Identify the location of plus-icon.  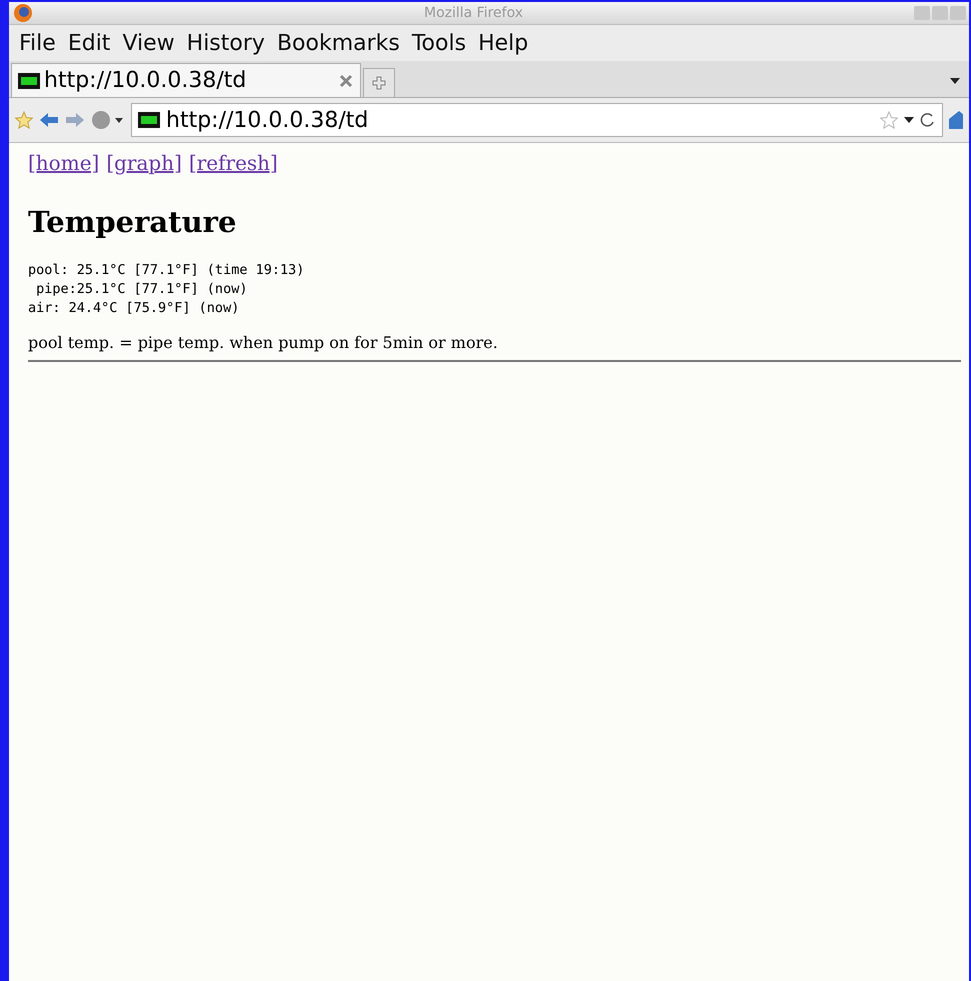
(379, 83).